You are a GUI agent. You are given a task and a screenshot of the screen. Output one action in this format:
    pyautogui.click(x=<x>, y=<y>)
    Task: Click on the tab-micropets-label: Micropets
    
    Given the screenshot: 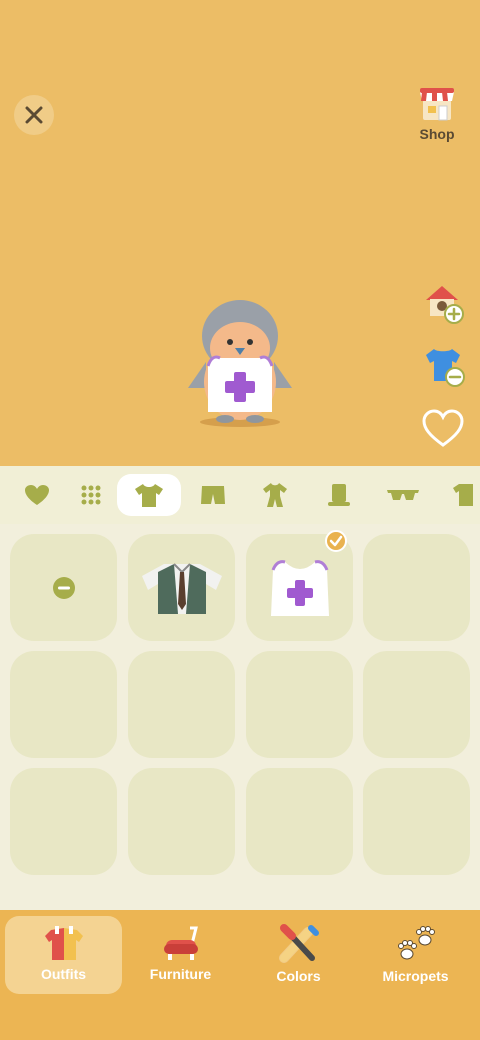 What is the action you would take?
    pyautogui.click(x=415, y=976)
    